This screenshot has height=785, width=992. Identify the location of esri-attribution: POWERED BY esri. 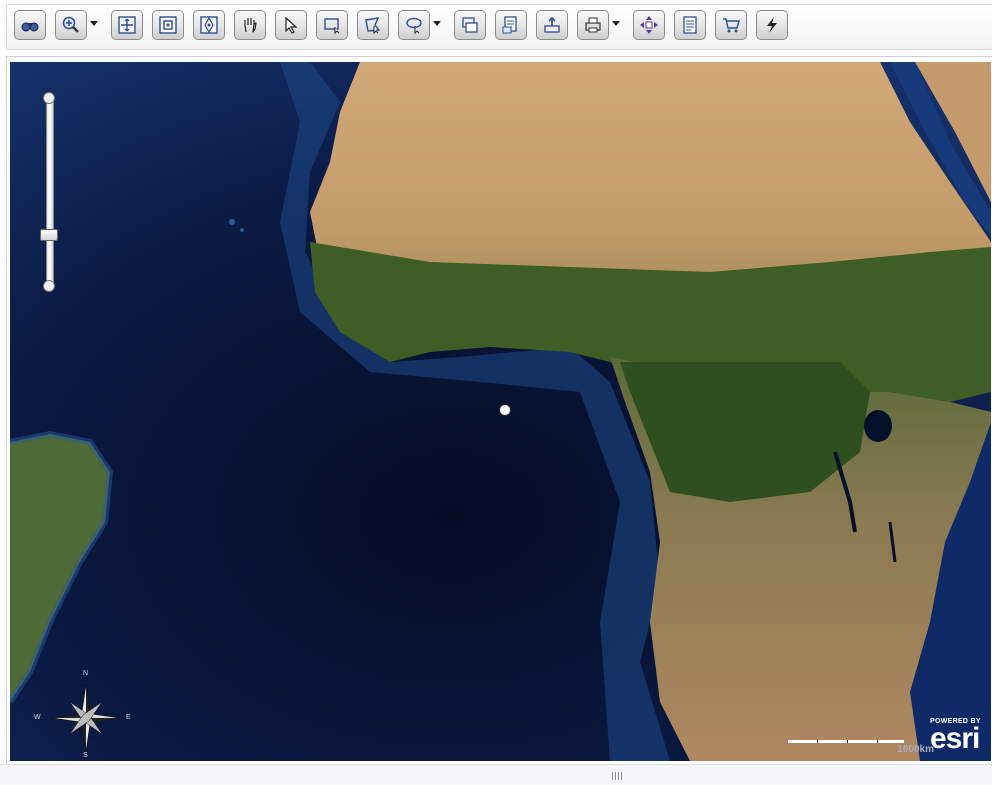
(960, 738).